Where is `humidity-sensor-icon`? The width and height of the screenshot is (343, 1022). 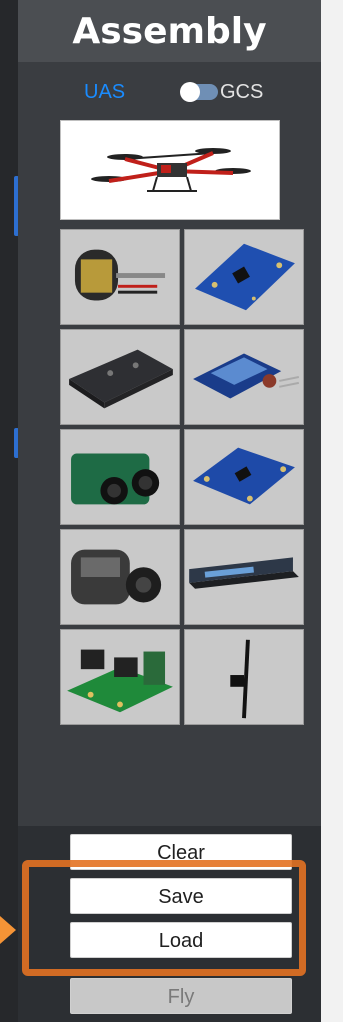
humidity-sensor-icon is located at coordinates (246, 376).